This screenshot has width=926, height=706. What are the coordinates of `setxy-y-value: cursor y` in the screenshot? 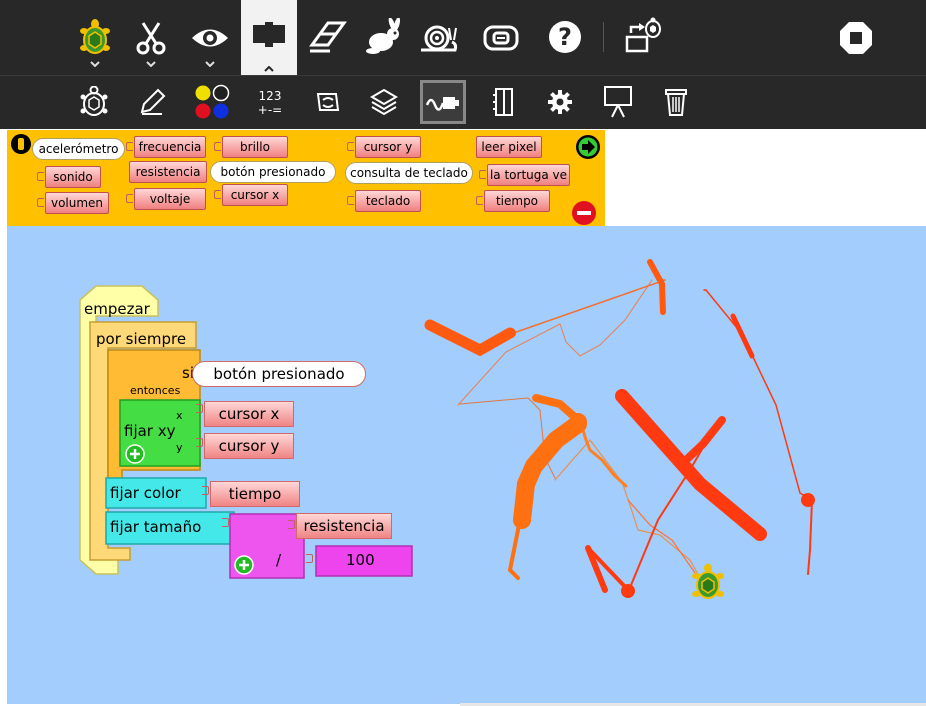 It's located at (249, 446).